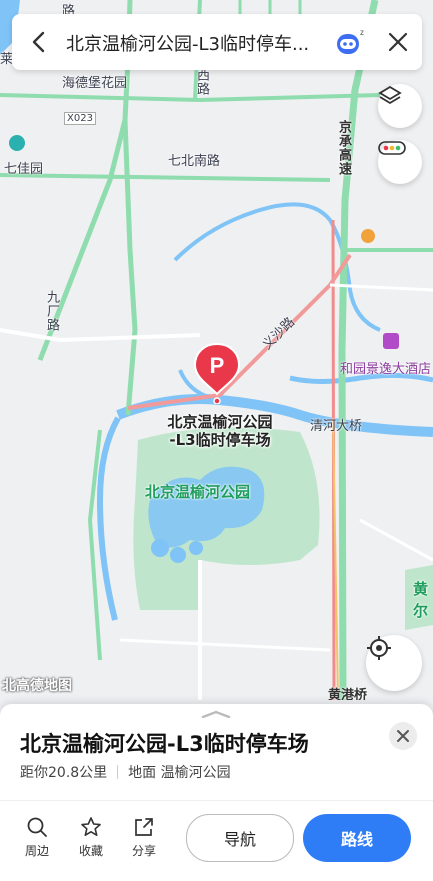 The image size is (433, 881). Describe the element at coordinates (421, 611) in the screenshot. I see `label-er-edge: 尔` at that location.